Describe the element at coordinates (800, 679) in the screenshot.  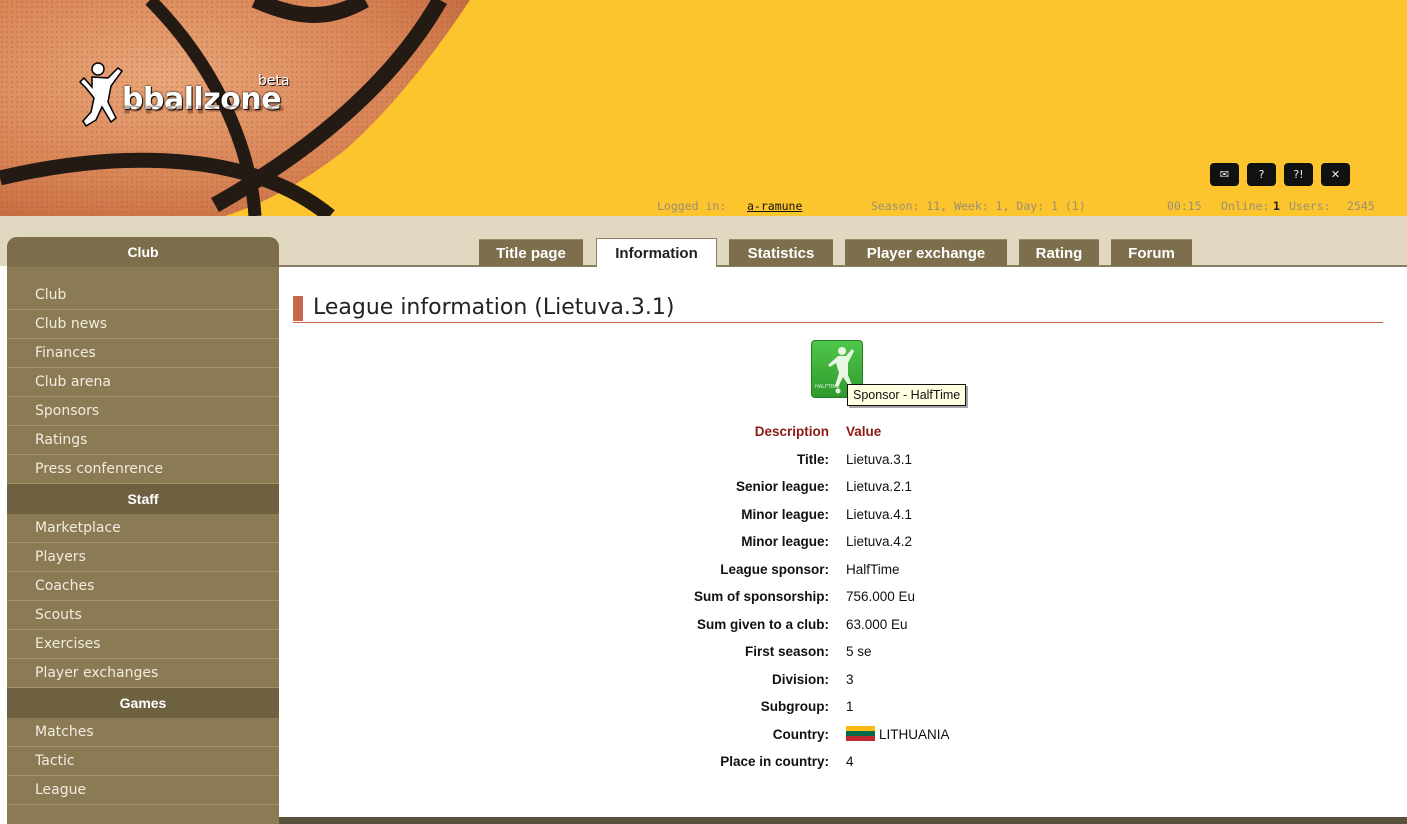
I see `row-label: Division:` at that location.